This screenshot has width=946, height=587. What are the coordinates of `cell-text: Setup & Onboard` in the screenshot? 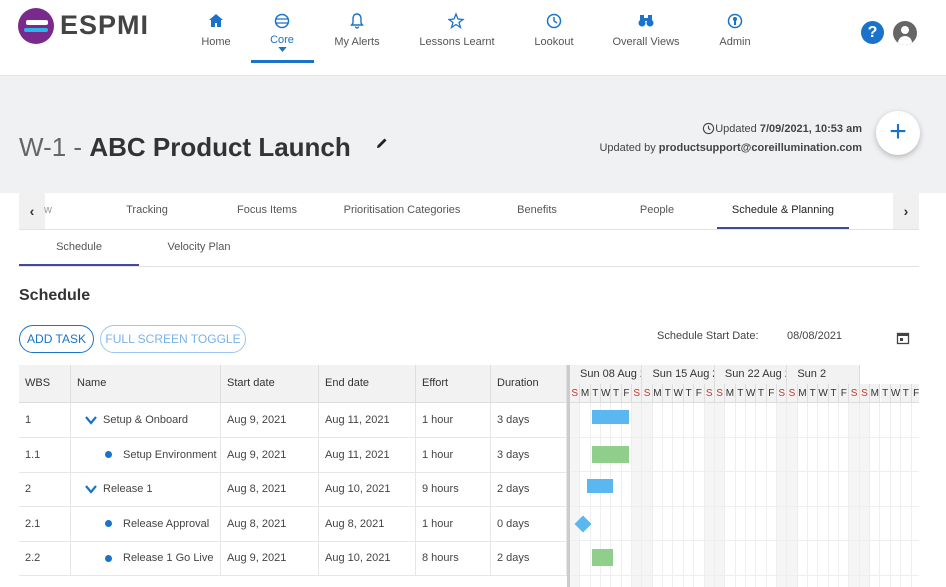 It's located at (146, 420).